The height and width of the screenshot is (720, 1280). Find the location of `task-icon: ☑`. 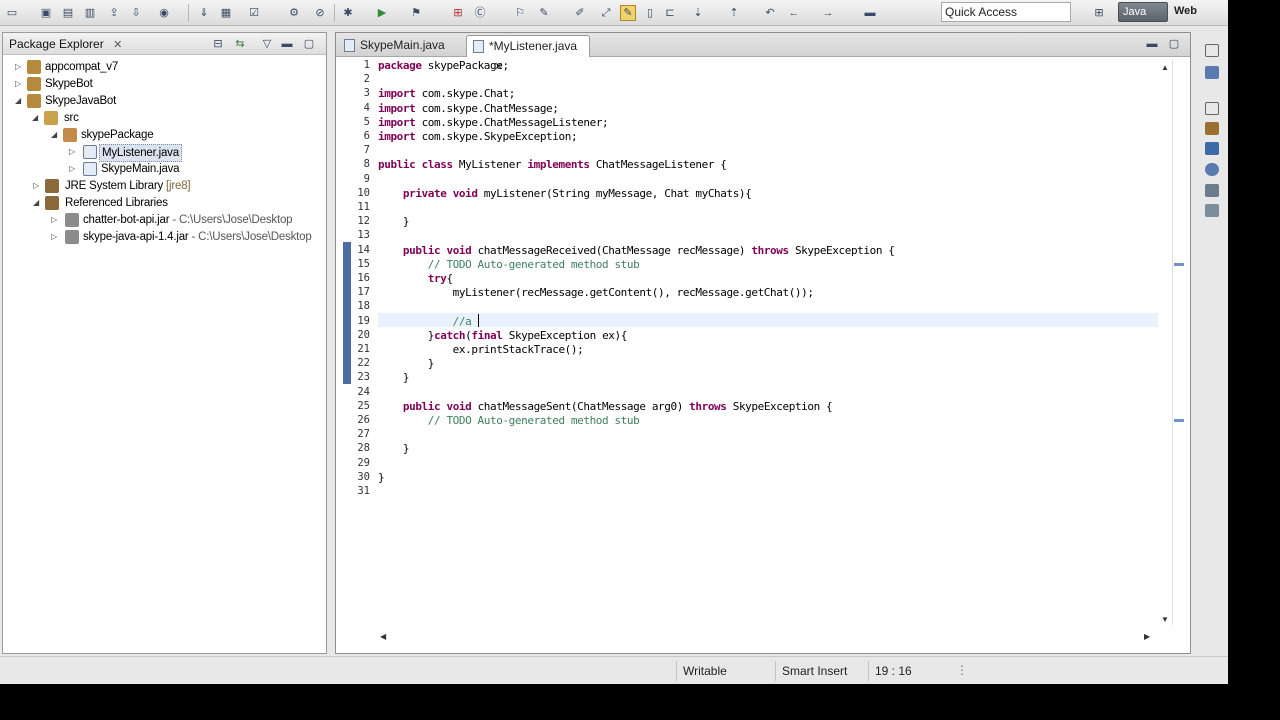

task-icon: ☑ is located at coordinates (254, 13).